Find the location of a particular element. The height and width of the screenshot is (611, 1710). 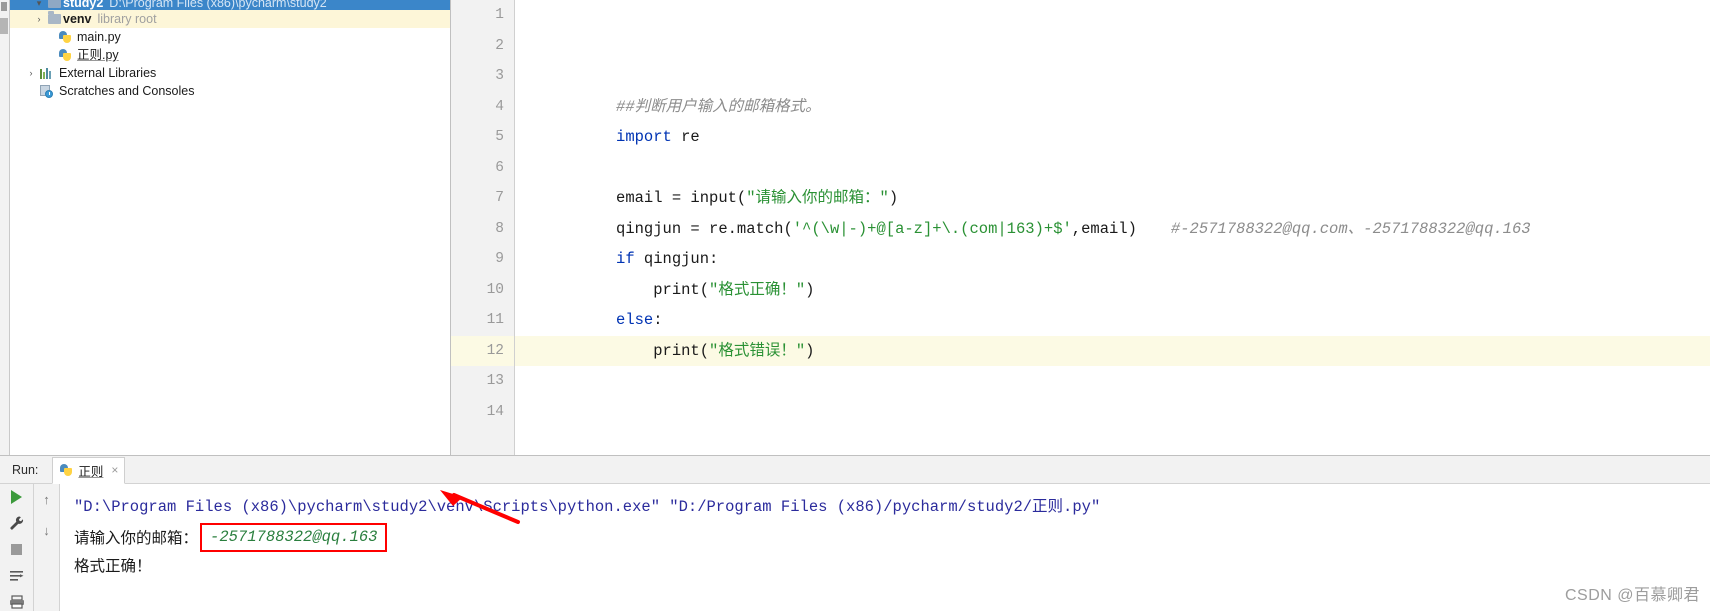

twisty-icon-external-libraries: › is located at coordinates (31, 73).